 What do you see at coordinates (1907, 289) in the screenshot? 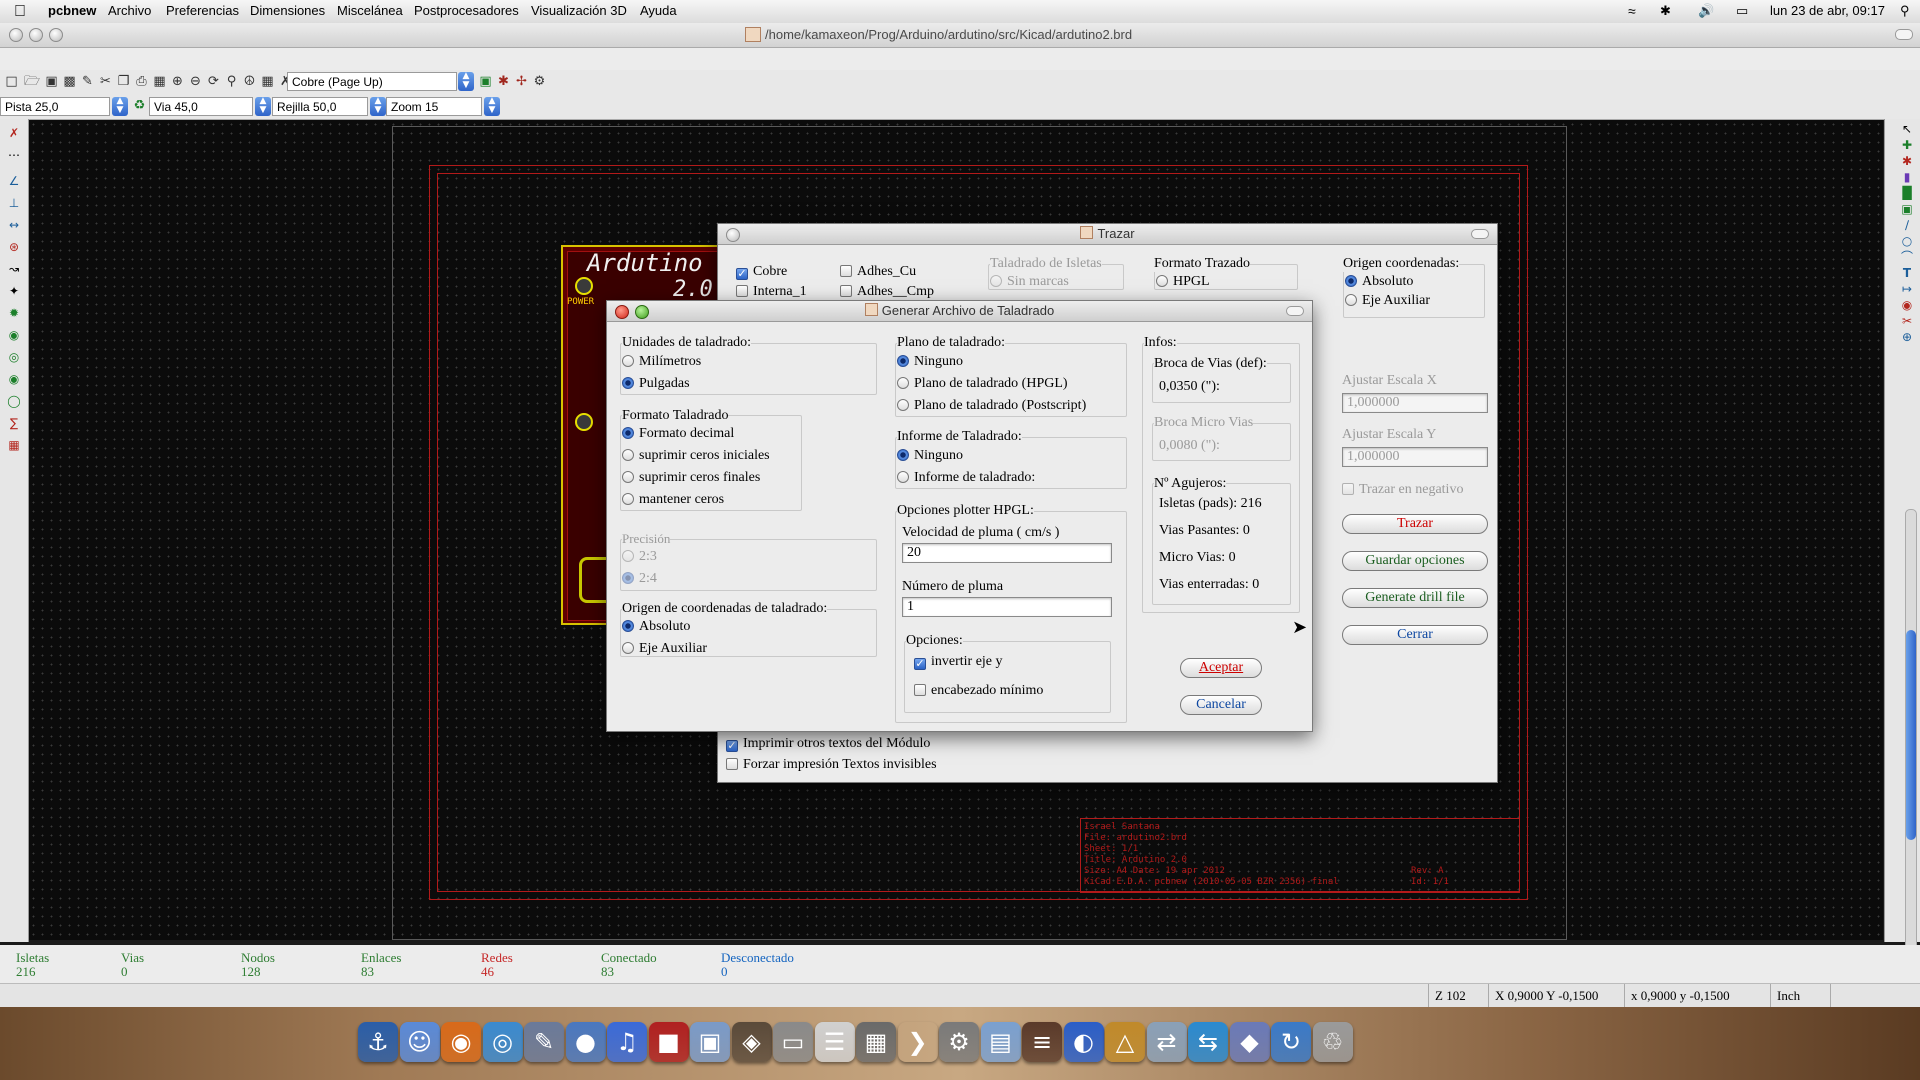
I see `add-dimension-icon: ↦` at bounding box center [1907, 289].